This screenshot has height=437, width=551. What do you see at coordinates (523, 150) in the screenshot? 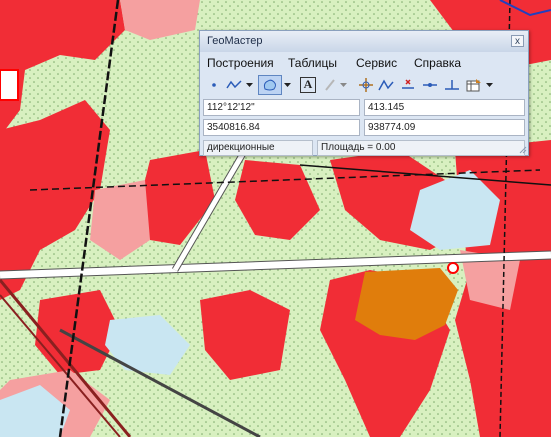
I see `resize-grip-icon` at bounding box center [523, 150].